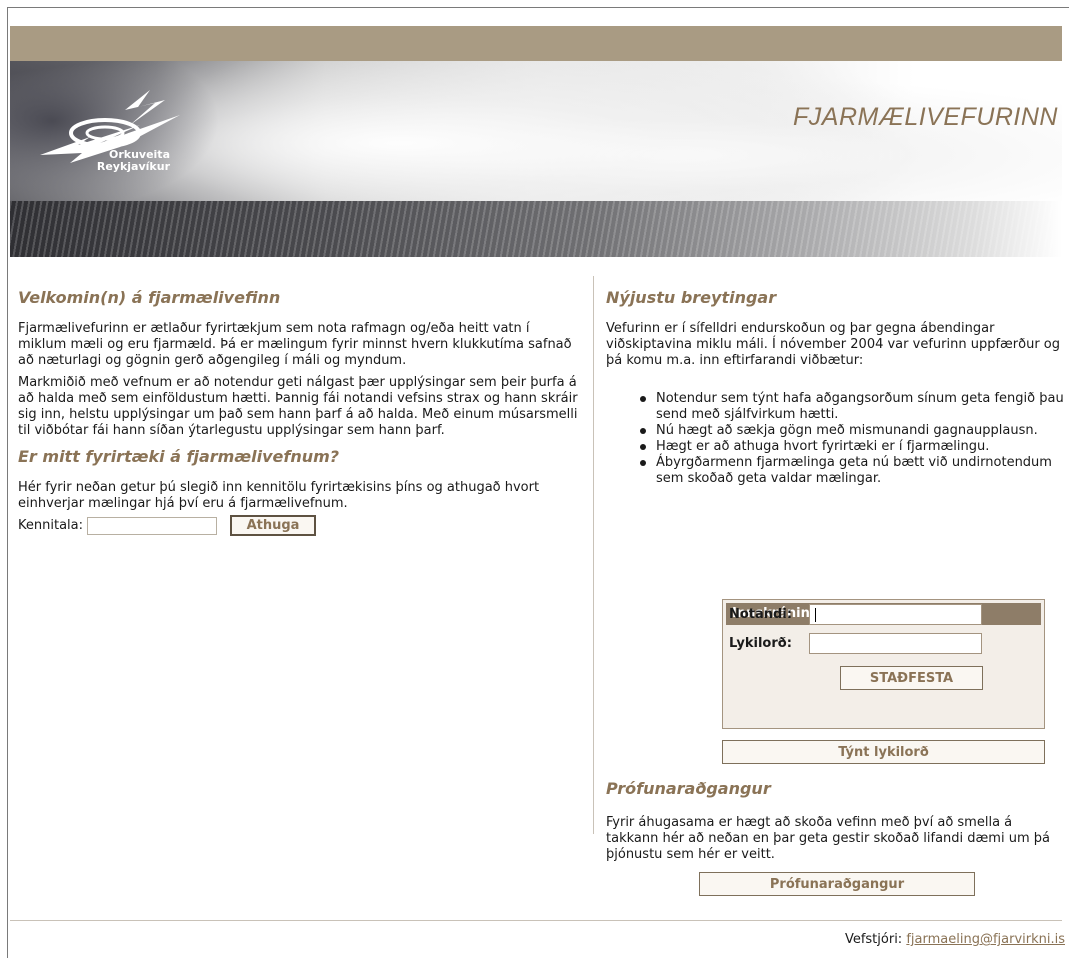 The height and width of the screenshot is (958, 1069). What do you see at coordinates (688, 788) in the screenshot?
I see `trial-heading: Prófunaraðgangur` at bounding box center [688, 788].